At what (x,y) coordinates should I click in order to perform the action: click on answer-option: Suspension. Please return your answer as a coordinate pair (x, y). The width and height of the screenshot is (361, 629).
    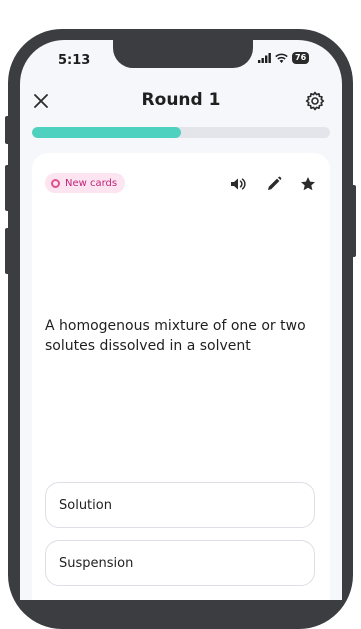
    Looking at the image, I should click on (180, 563).